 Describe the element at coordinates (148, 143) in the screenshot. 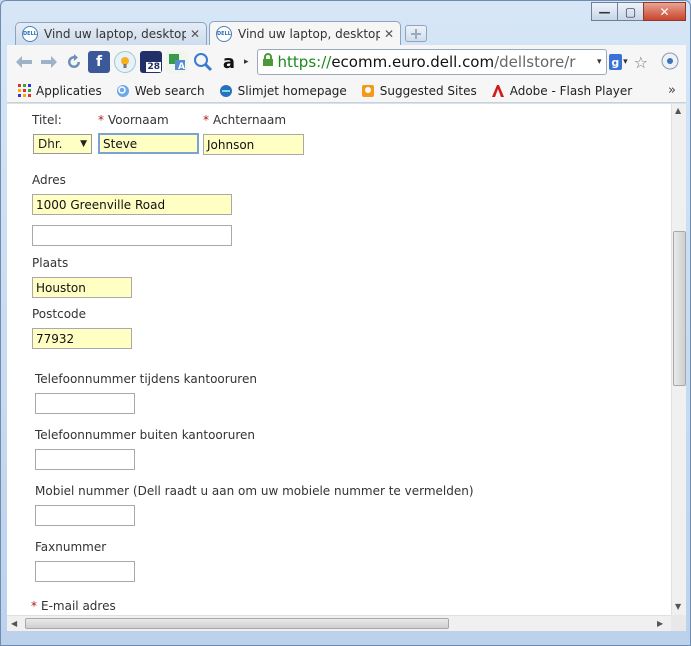

I see `firstname-input: Steve` at that location.